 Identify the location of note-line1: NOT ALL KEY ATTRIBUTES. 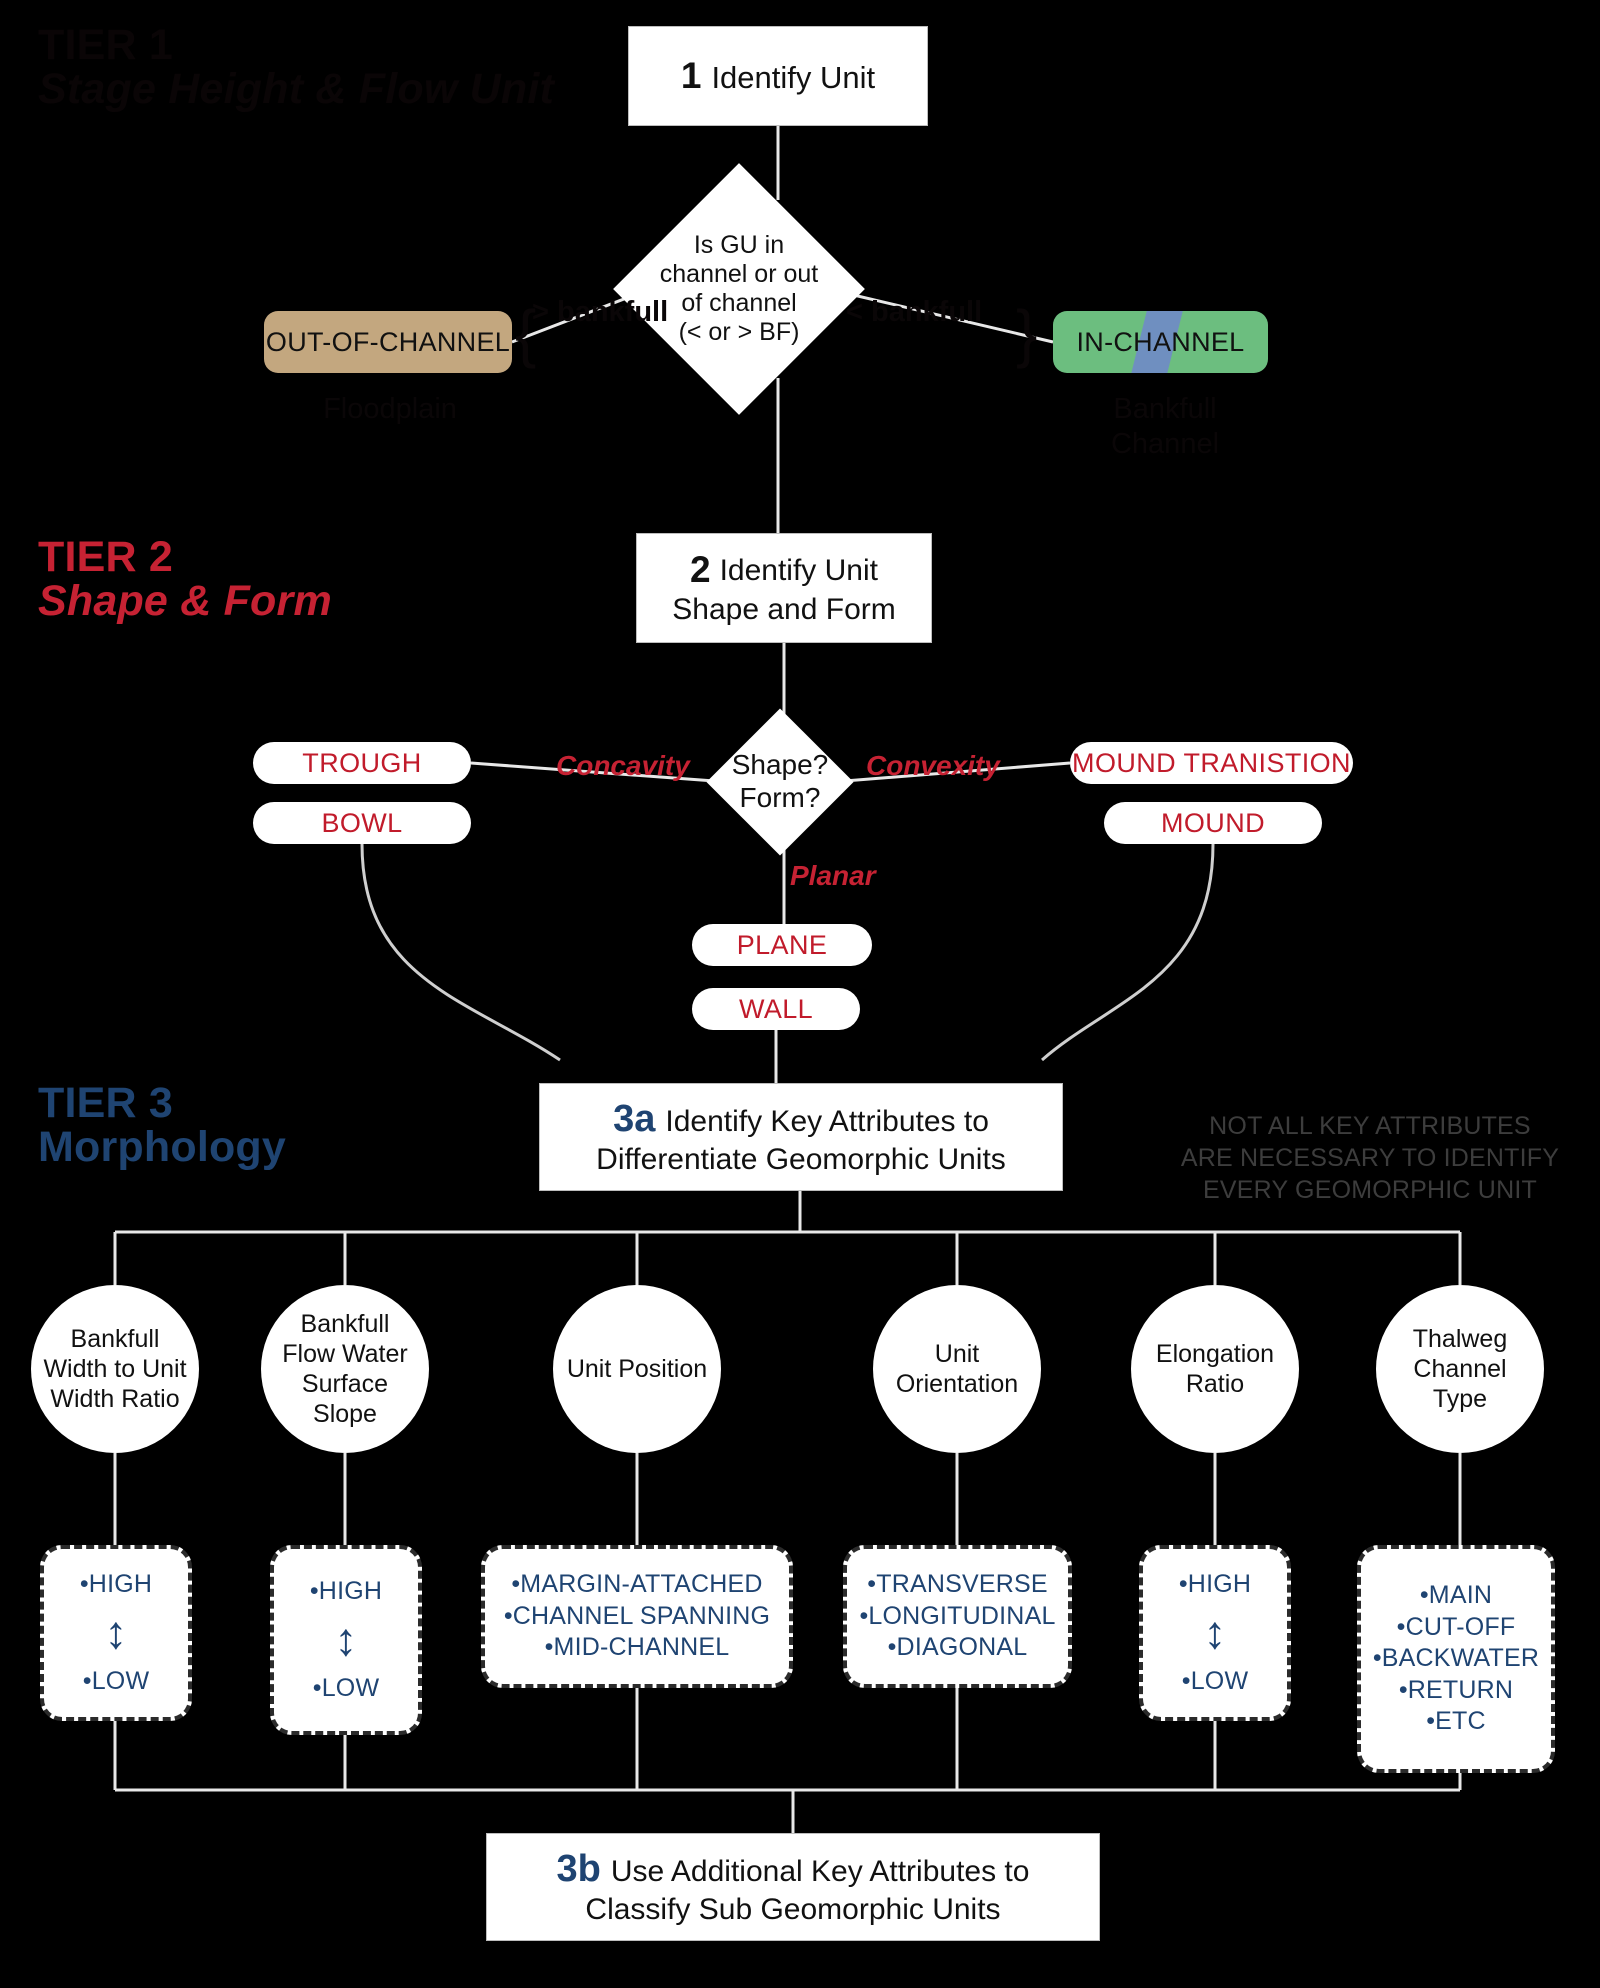
(1370, 1126).